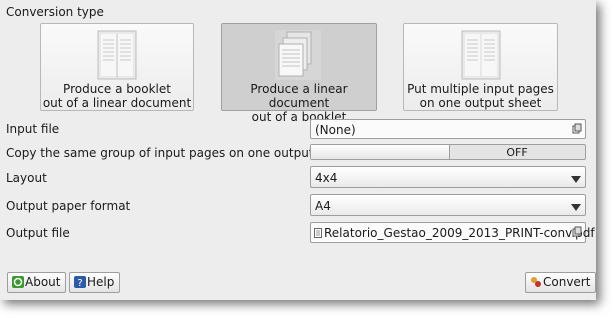  I want to click on help-label: Help, so click(101, 282).